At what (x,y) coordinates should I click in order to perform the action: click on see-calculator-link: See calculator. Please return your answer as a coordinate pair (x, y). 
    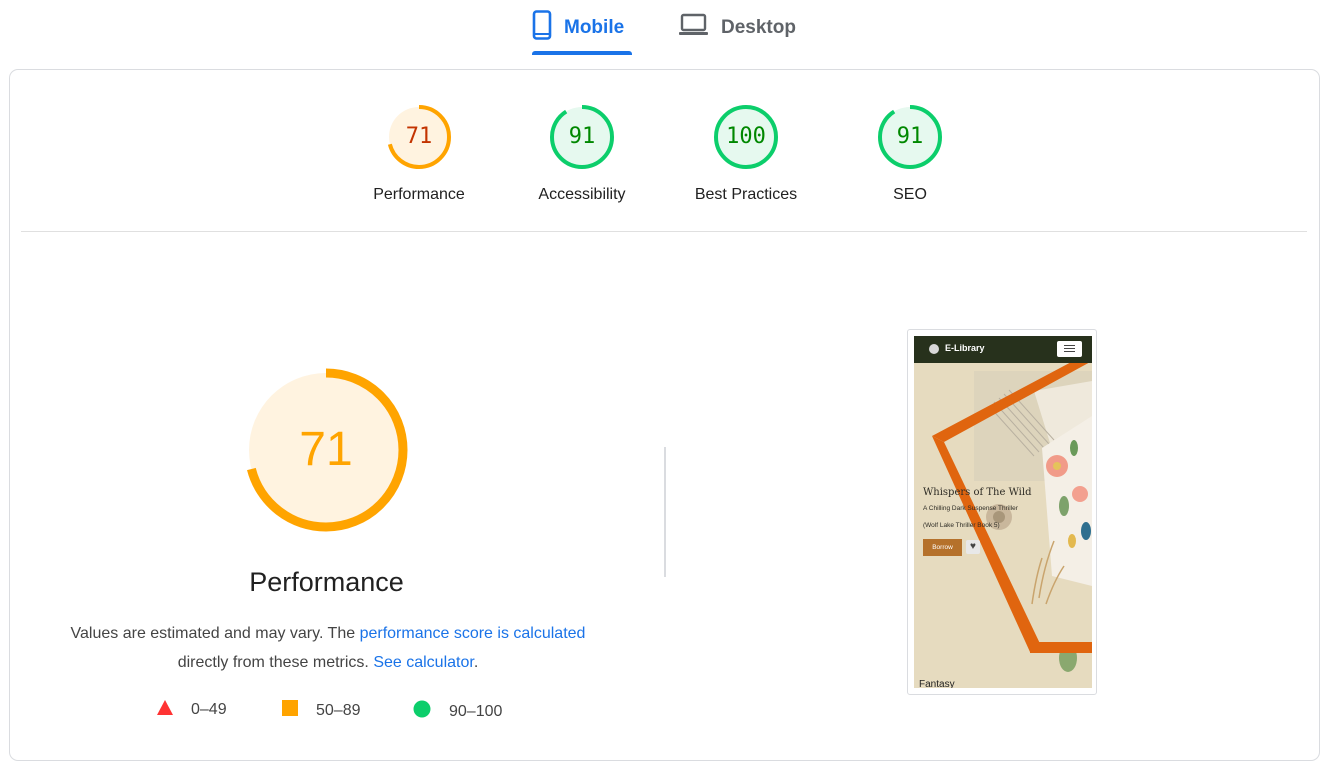
    Looking at the image, I should click on (423, 662).